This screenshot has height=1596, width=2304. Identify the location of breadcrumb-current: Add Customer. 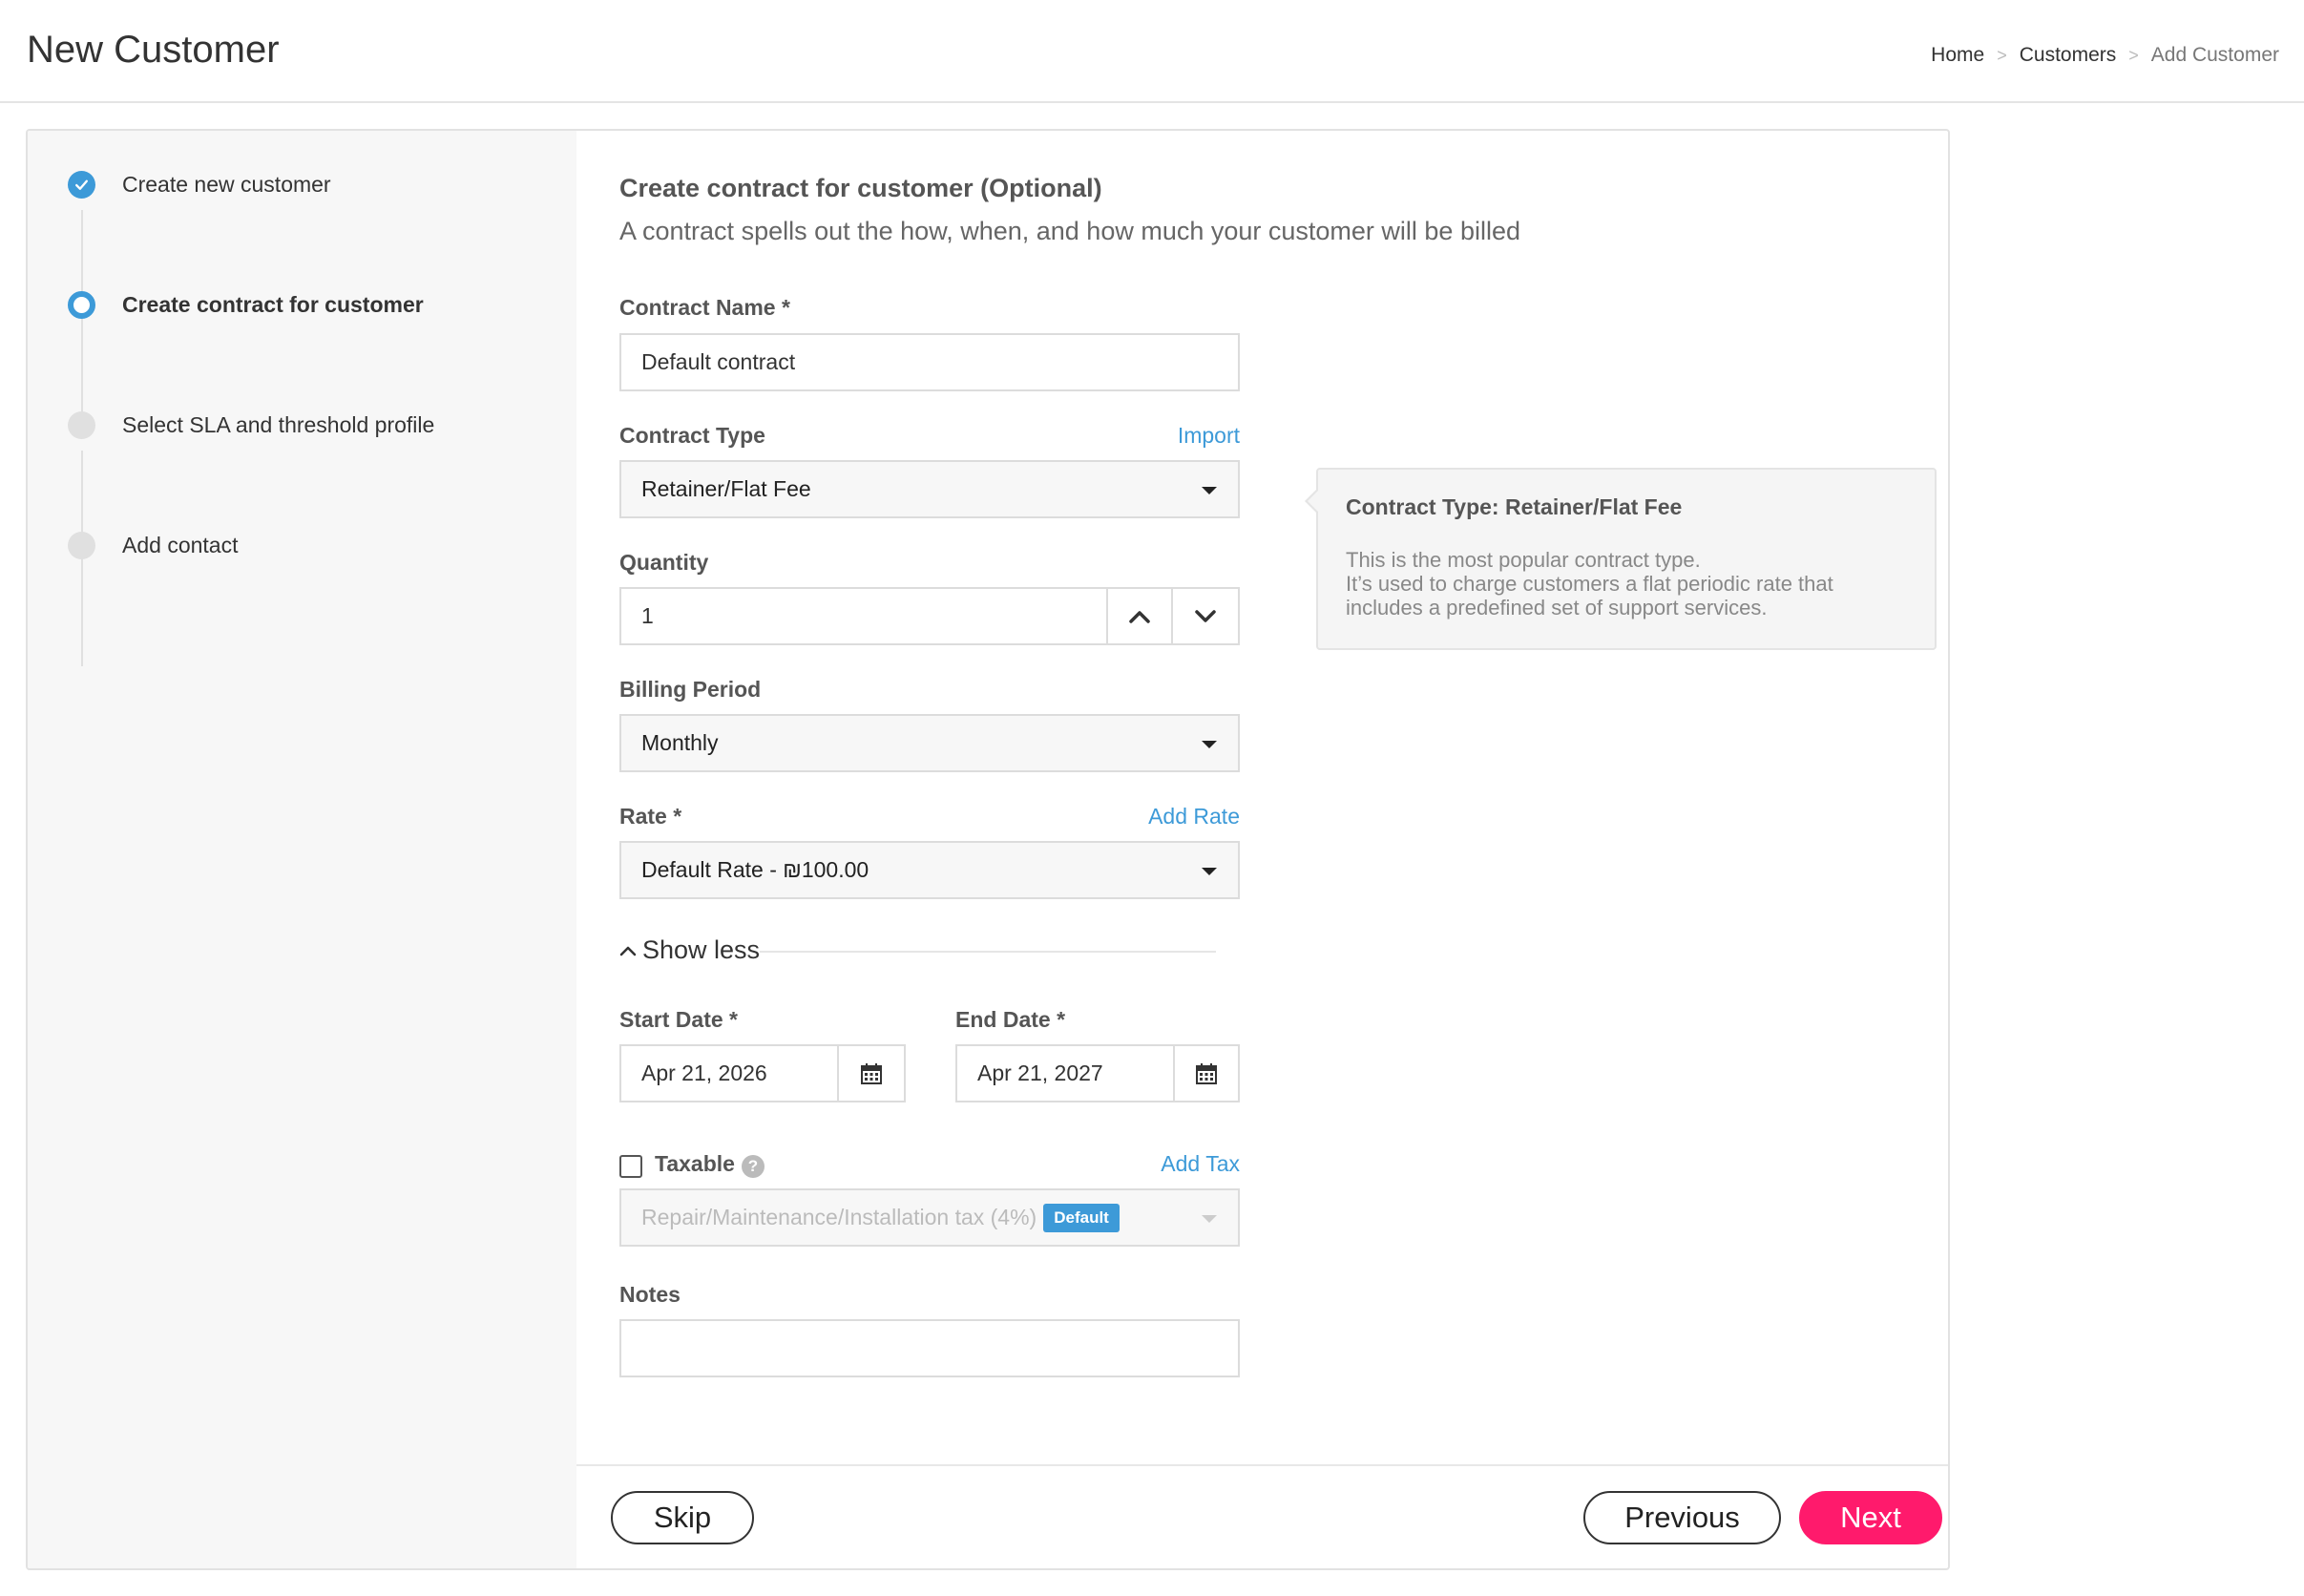
(2214, 55).